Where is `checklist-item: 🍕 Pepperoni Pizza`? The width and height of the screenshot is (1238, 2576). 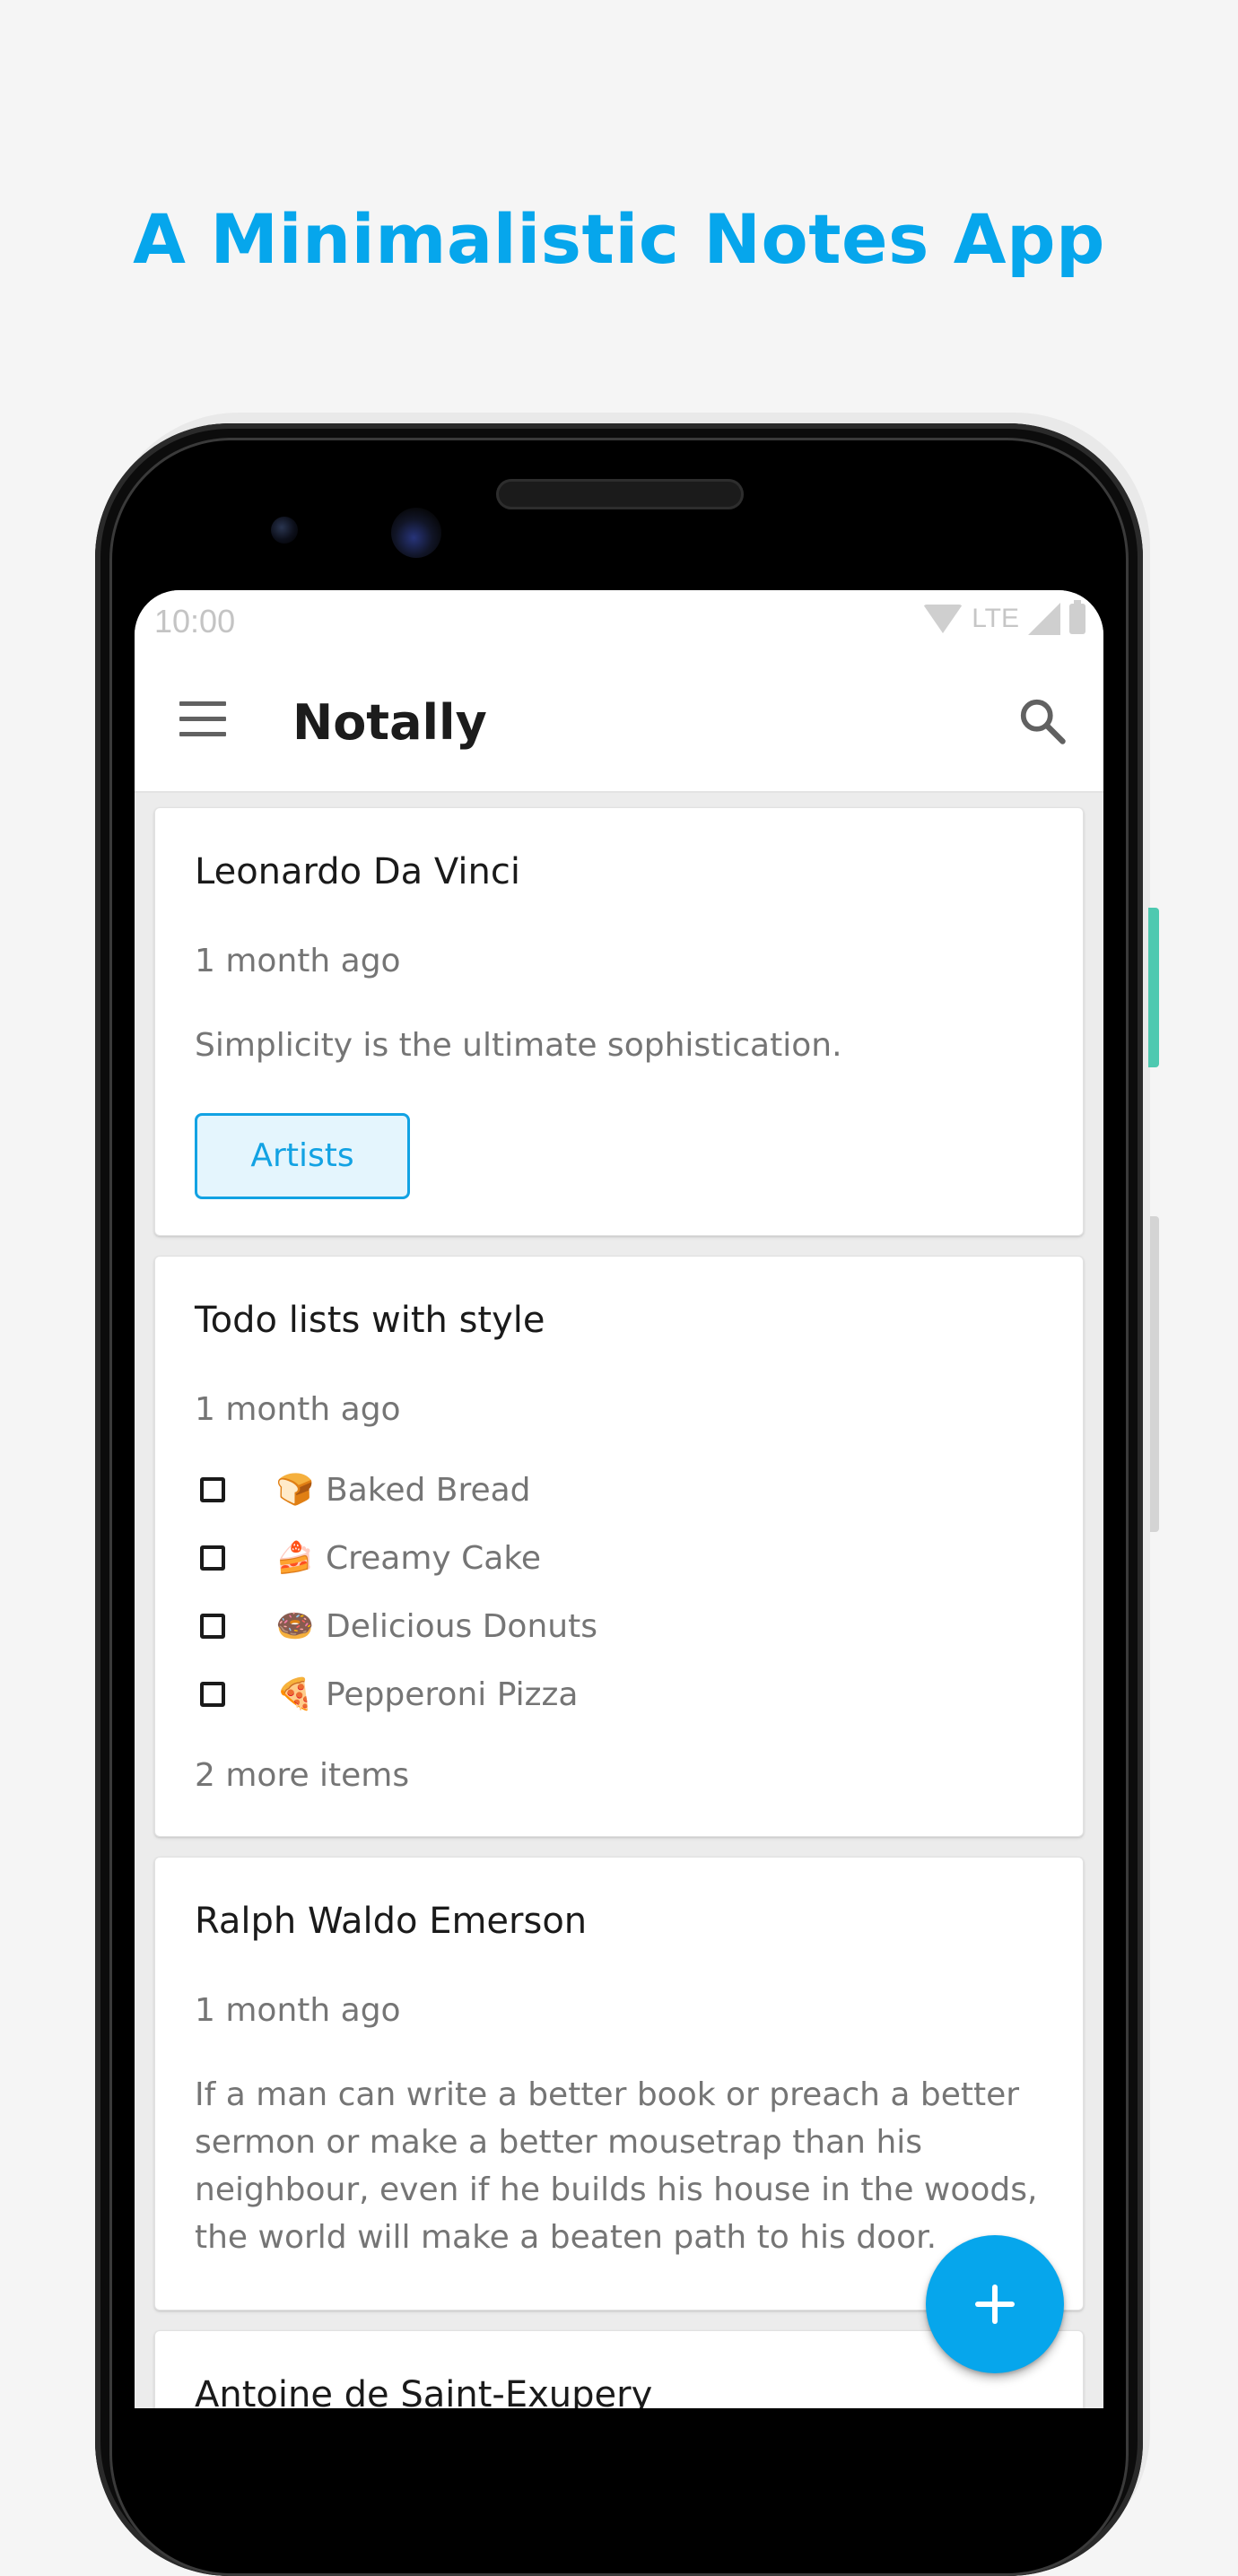
checklist-item: 🍕 Pepperoni Pizza is located at coordinates (387, 1694).